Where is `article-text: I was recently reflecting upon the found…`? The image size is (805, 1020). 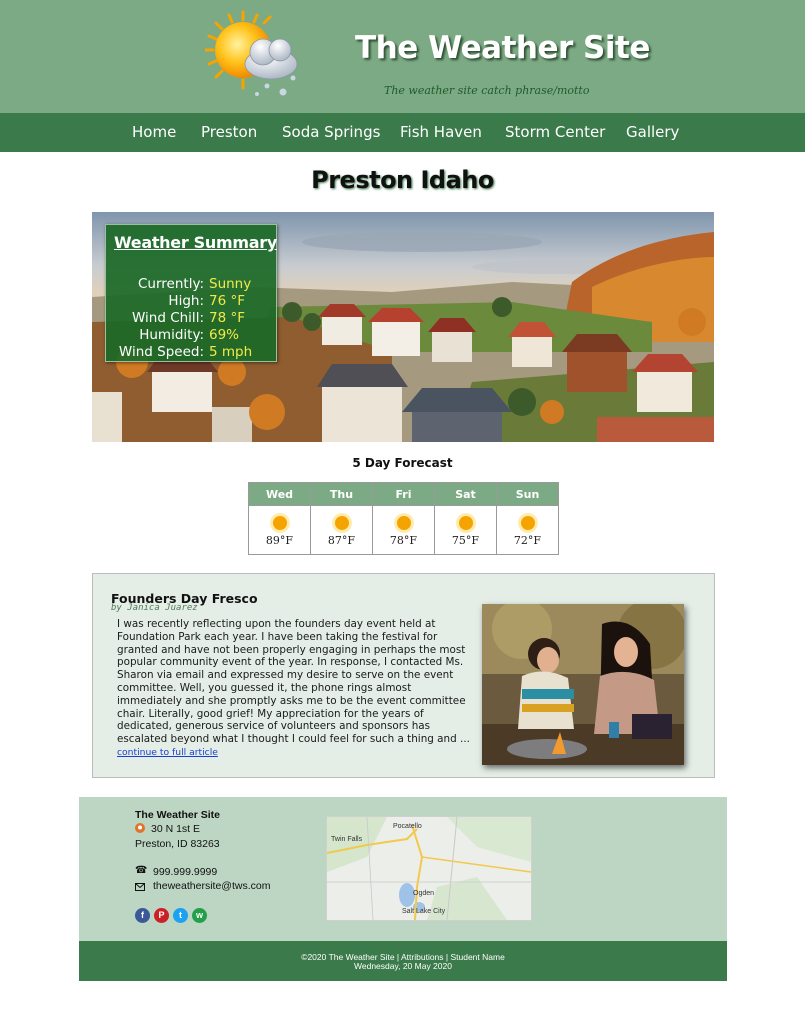
article-text: I was recently reflecting upon the found… is located at coordinates (293, 682).